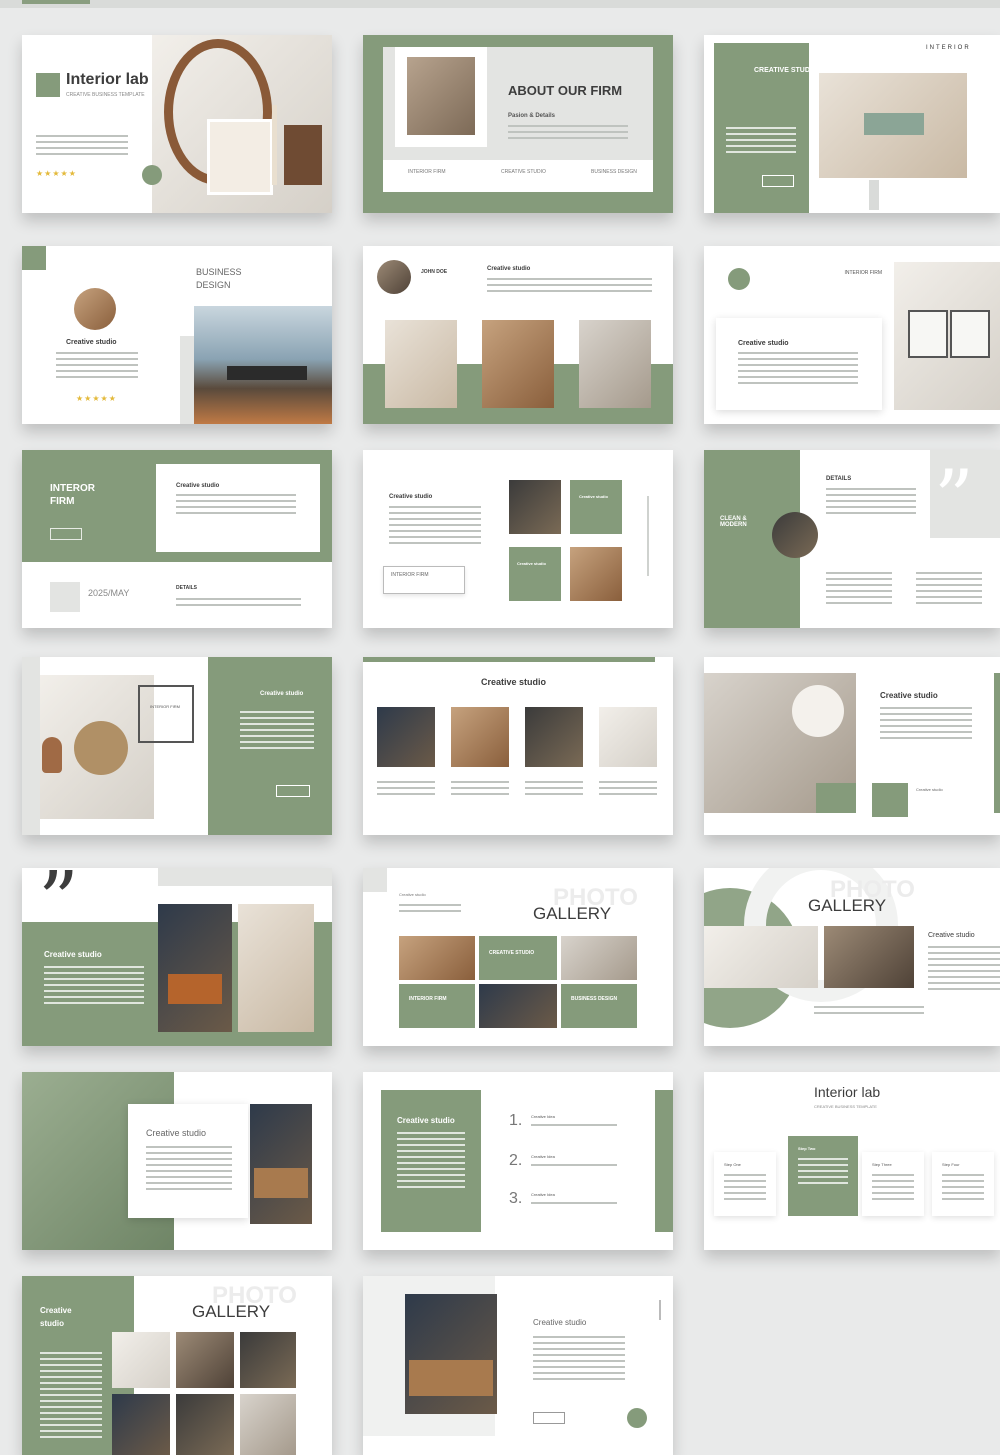 This screenshot has height=1455, width=1000. I want to click on slide-title: INTEROR FIRM, so click(72, 495).